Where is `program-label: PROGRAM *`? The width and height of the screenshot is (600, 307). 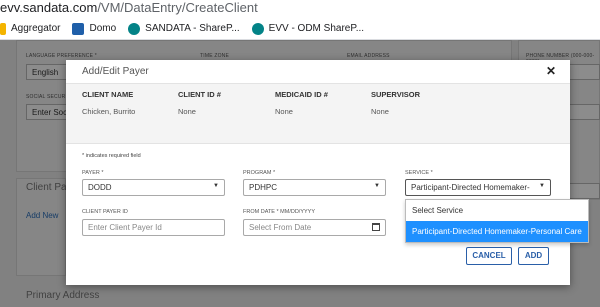
program-label: PROGRAM * is located at coordinates (259, 173).